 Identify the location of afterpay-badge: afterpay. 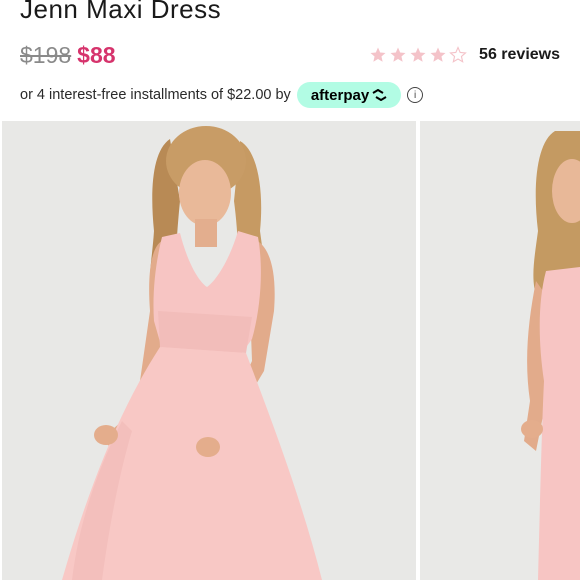
(349, 95).